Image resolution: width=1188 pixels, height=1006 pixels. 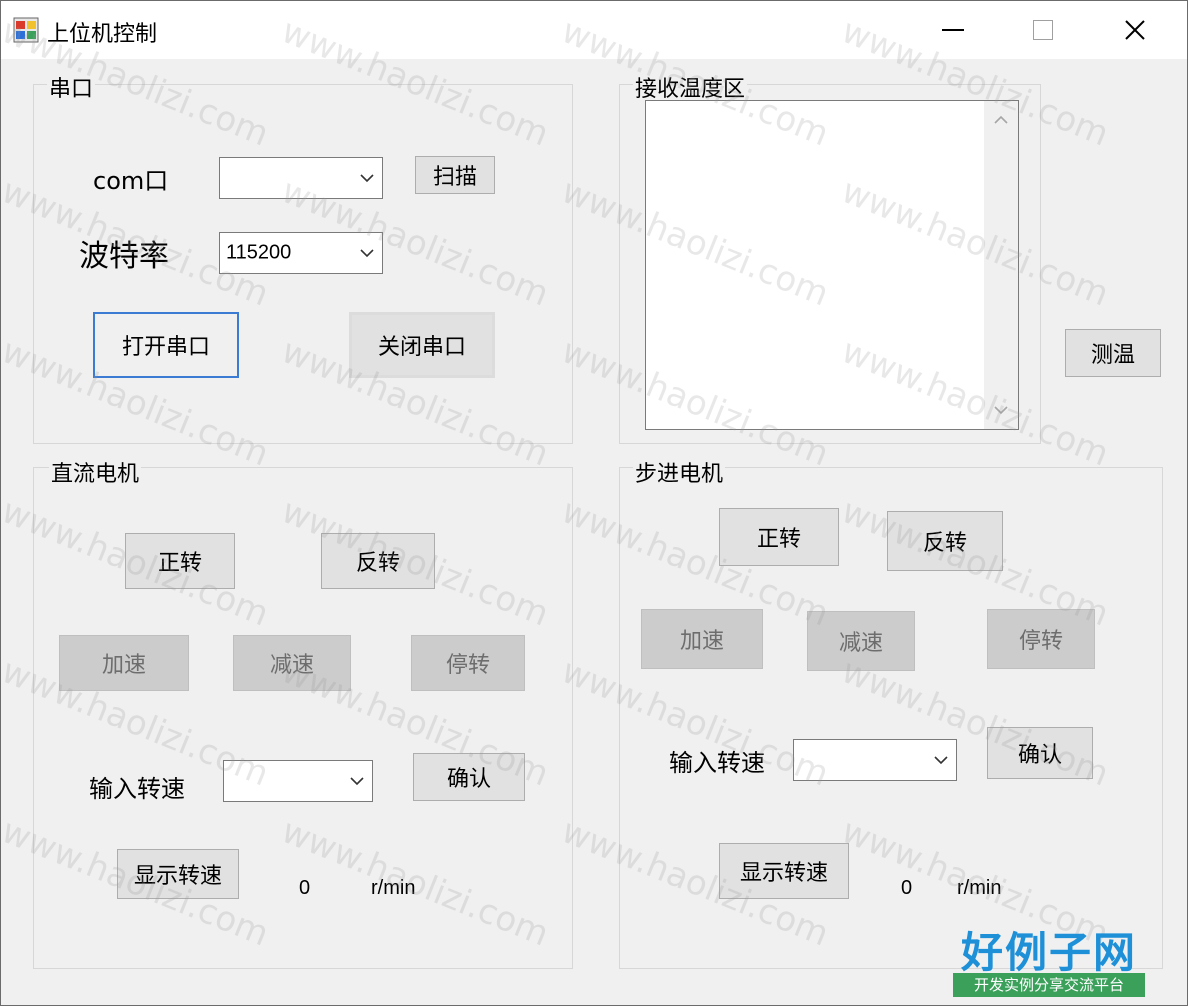 I want to click on dc-reverse-button: 反转, so click(x=378, y=561).